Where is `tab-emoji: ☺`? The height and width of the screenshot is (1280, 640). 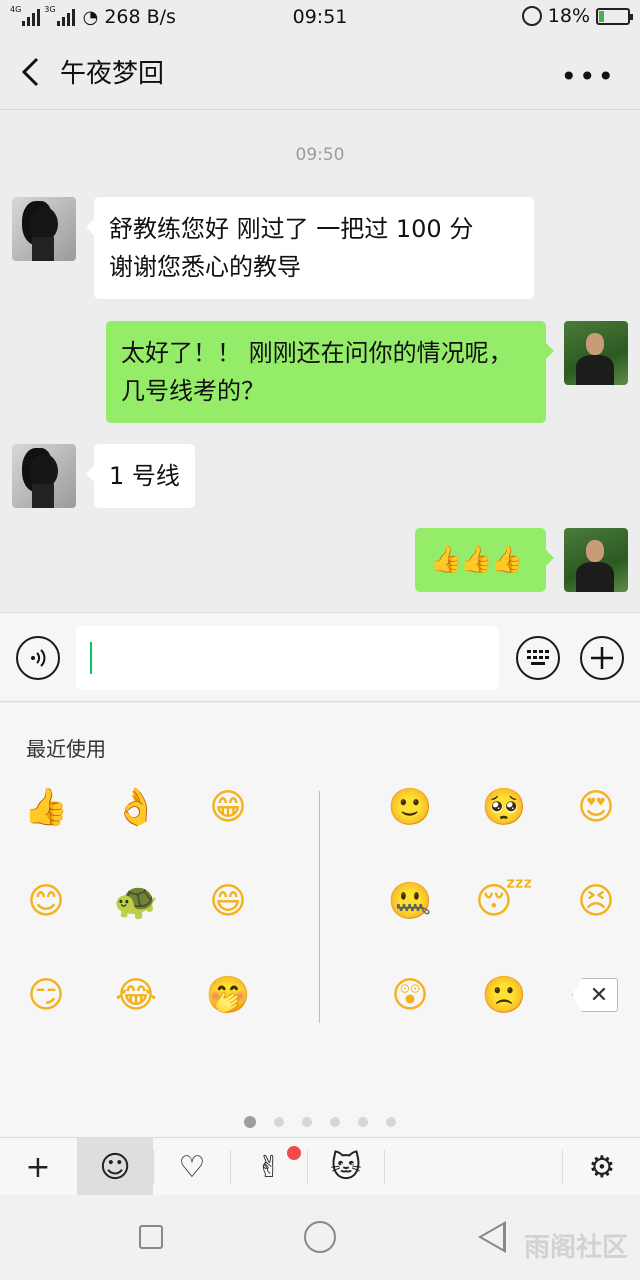 tab-emoji: ☺ is located at coordinates (115, 1167).